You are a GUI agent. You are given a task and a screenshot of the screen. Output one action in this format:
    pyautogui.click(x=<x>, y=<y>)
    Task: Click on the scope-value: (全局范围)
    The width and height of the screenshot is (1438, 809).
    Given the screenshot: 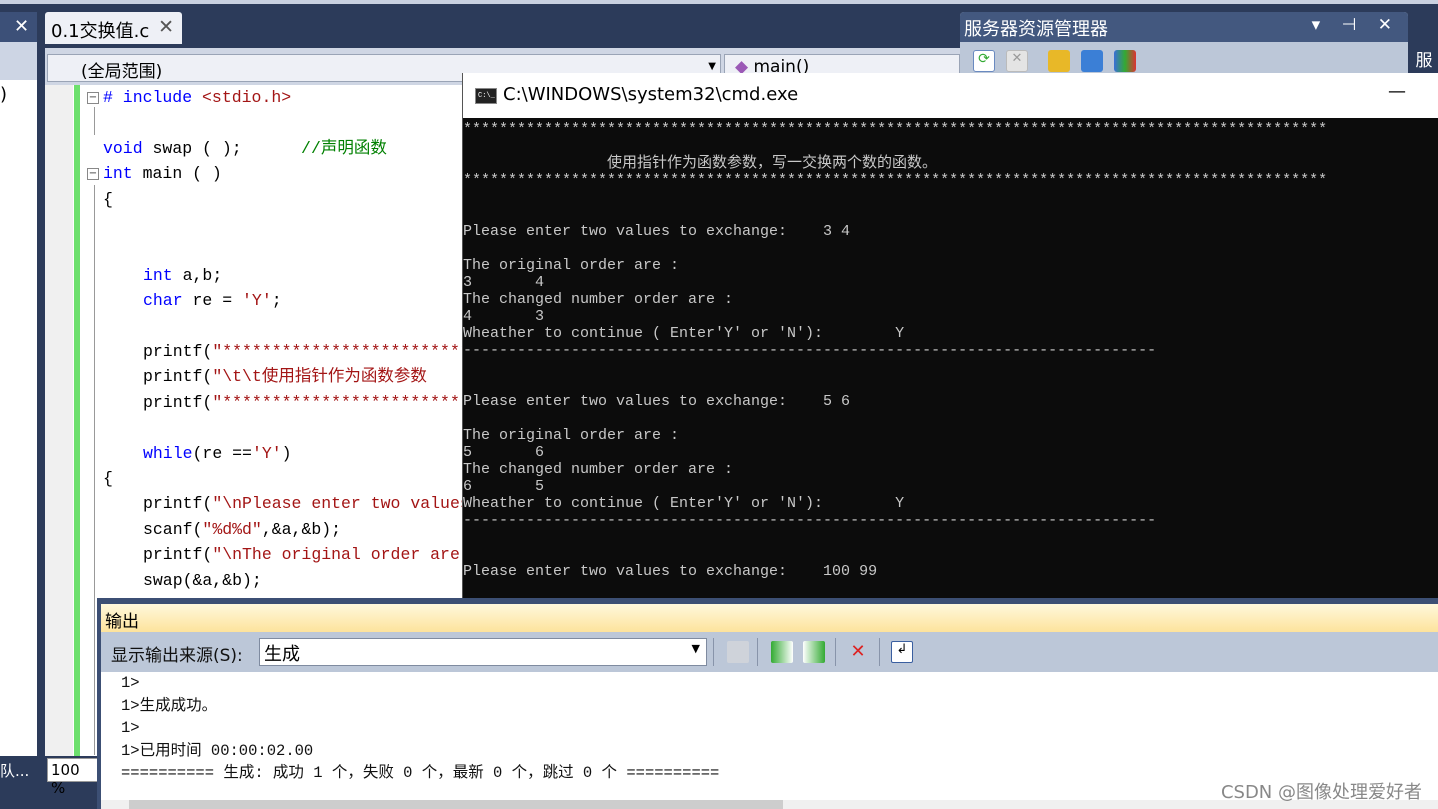 What is the action you would take?
    pyautogui.click(x=122, y=72)
    